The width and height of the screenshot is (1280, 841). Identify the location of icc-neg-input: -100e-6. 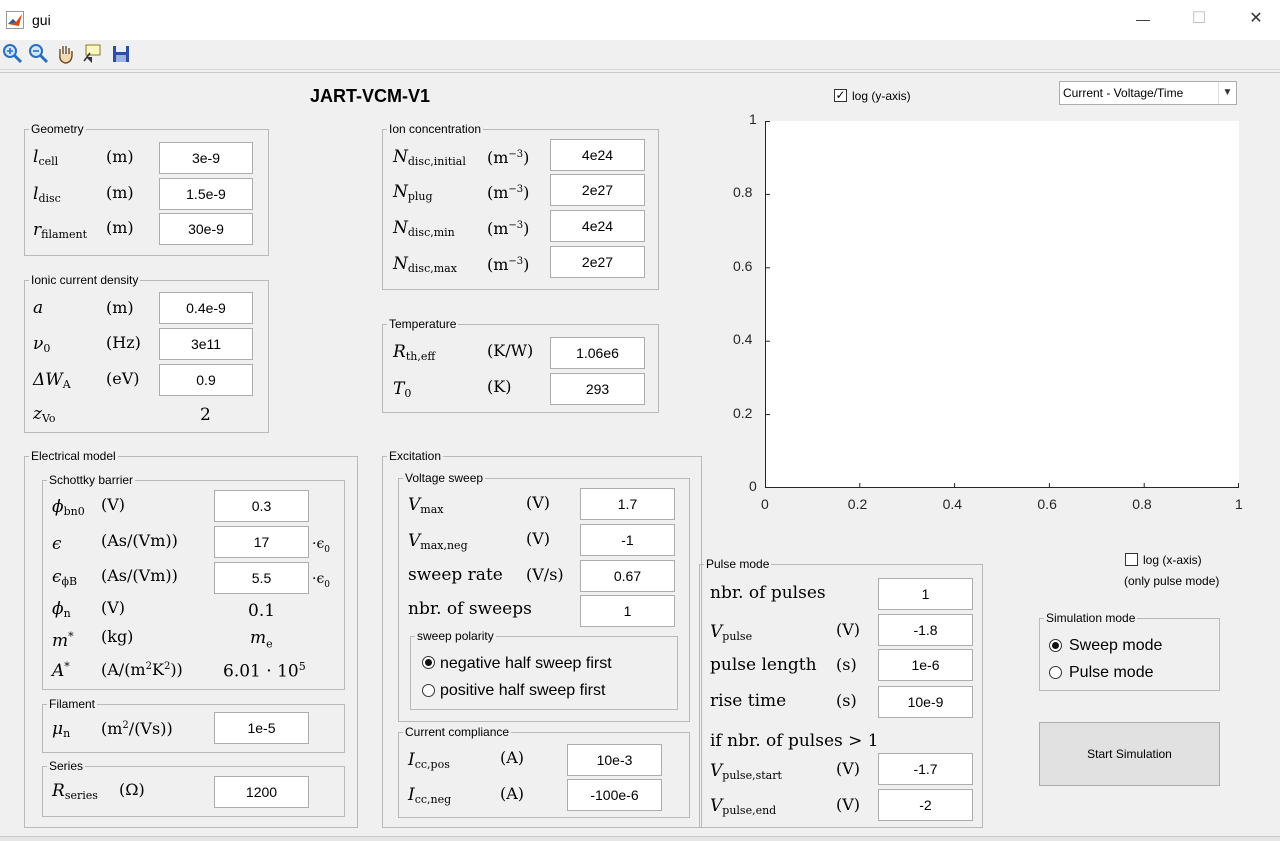
(614, 795).